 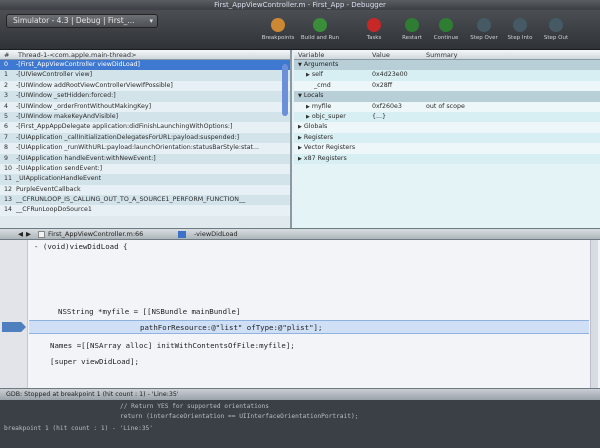 I want to click on thread-scrollbar, so click(x=285, y=90).